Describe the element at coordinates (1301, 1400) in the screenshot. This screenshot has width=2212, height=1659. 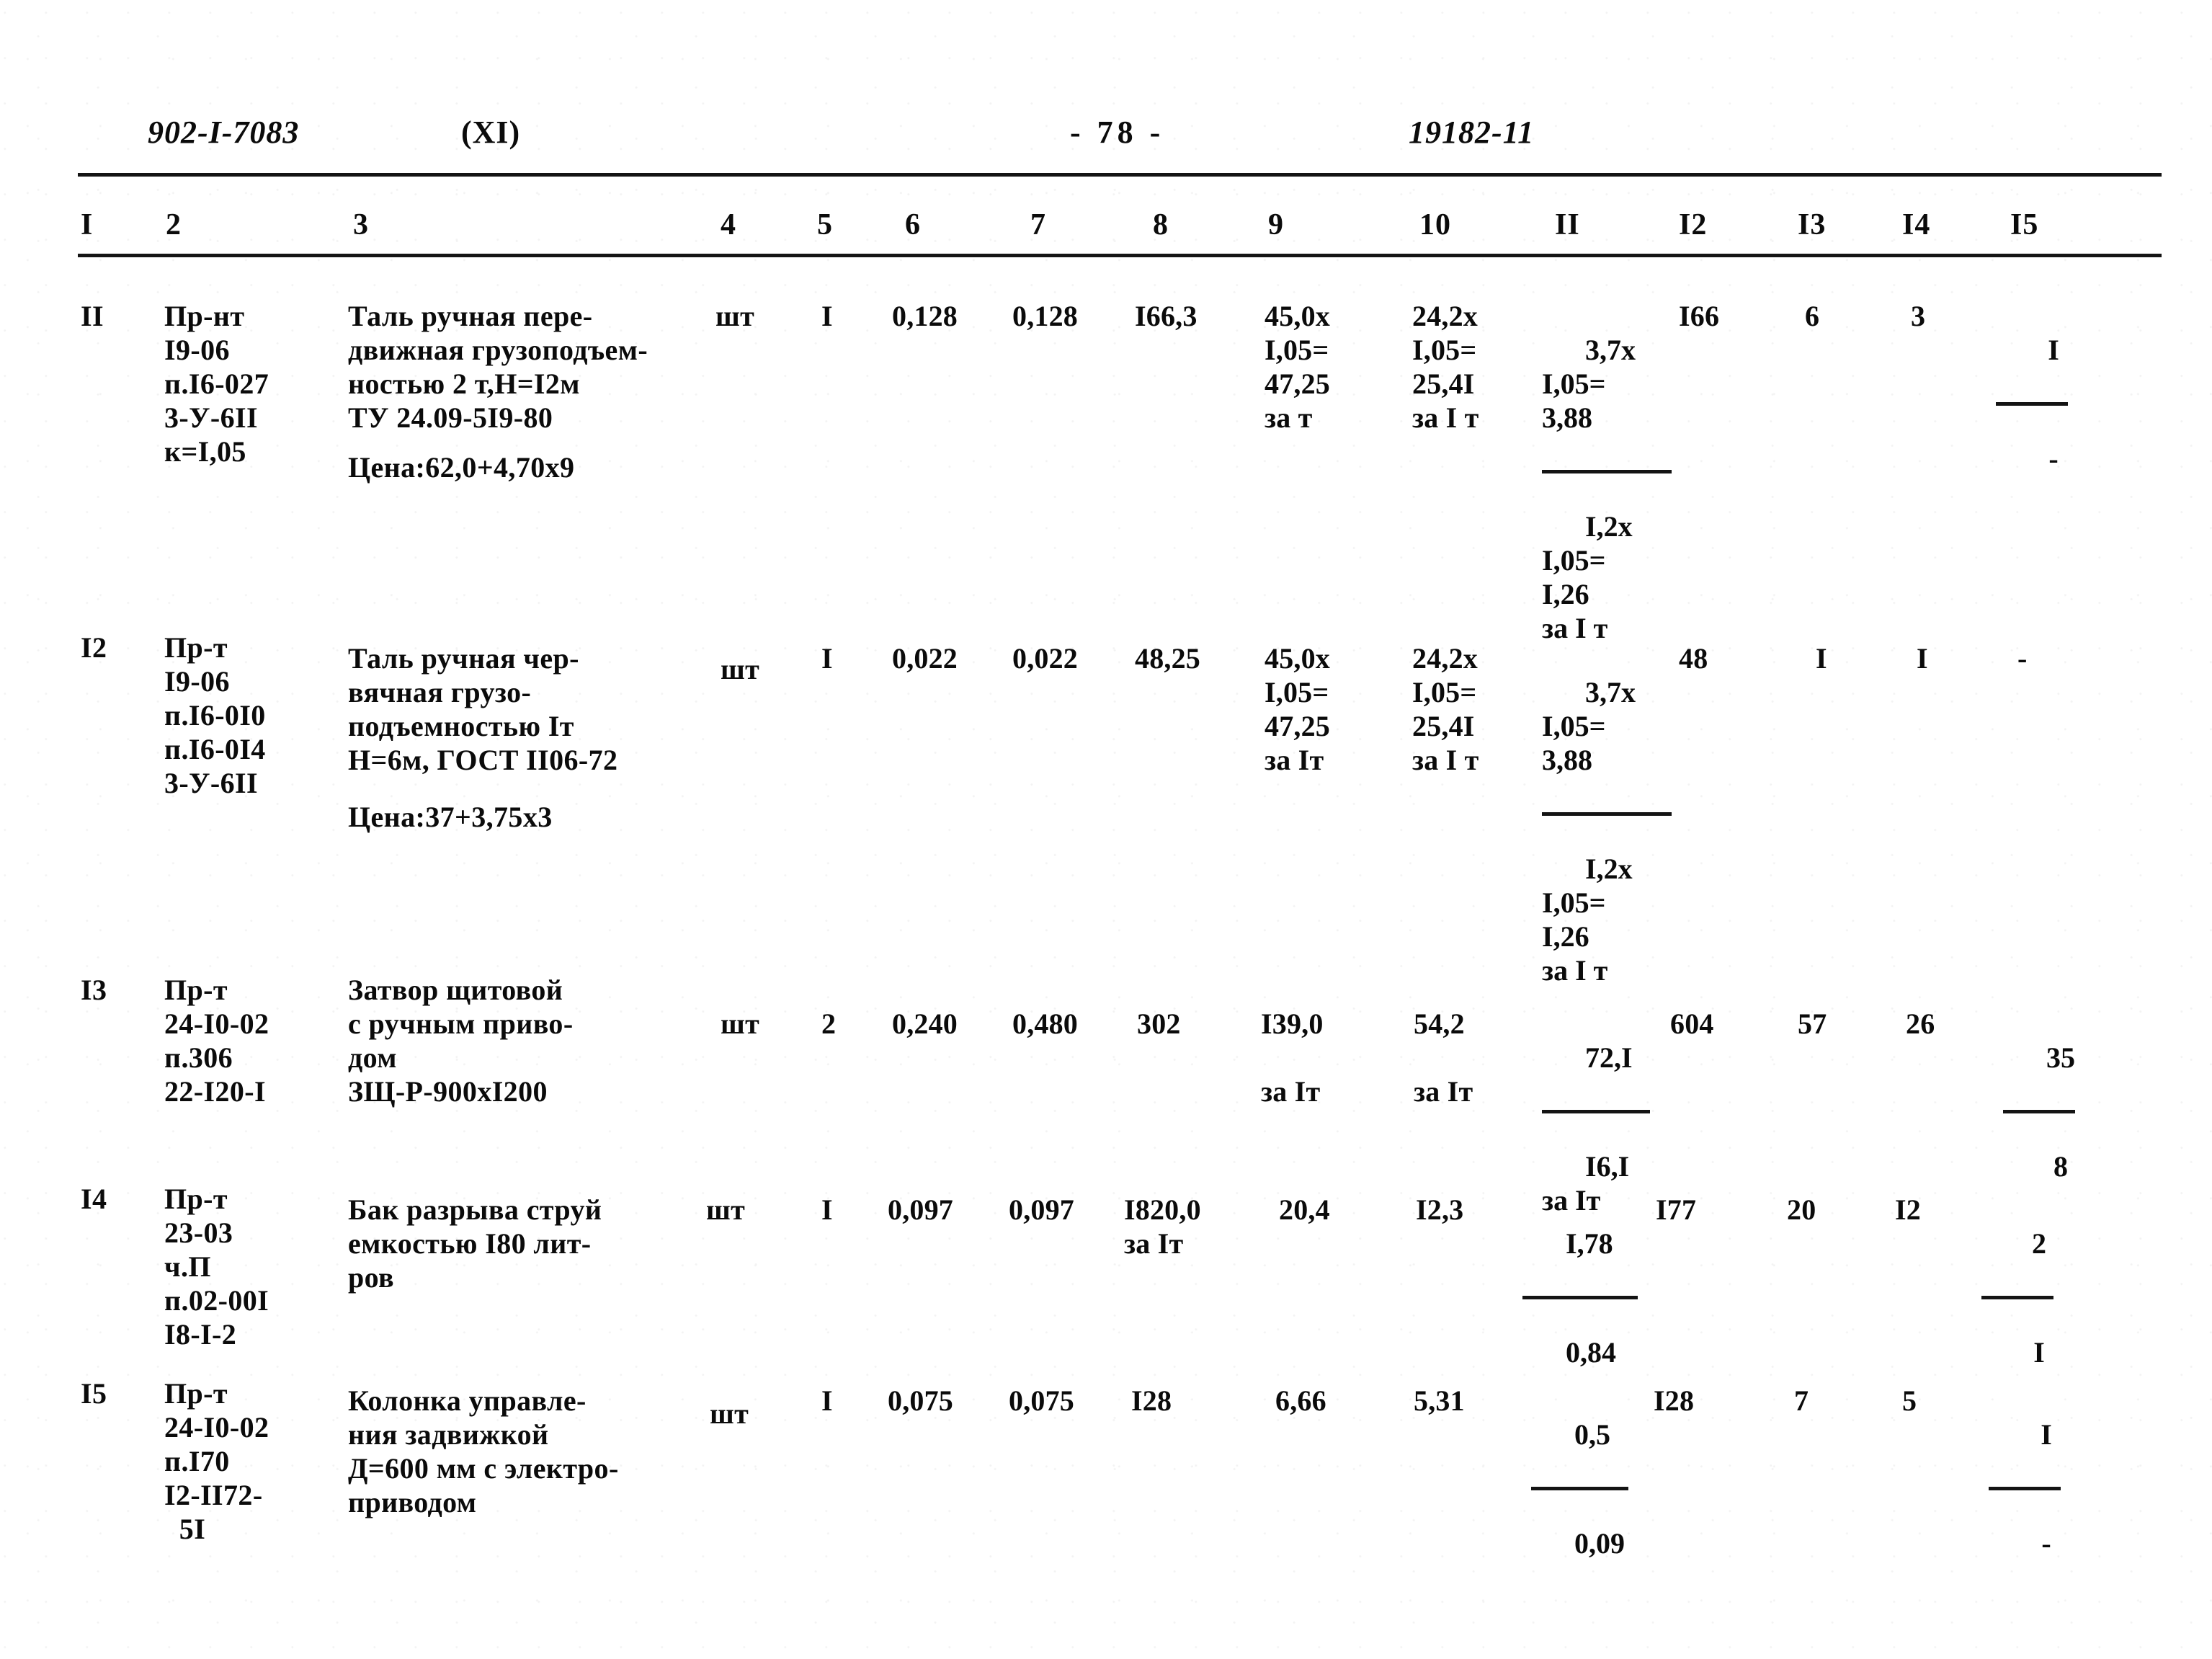
I see `row-5-col-9: 6,66` at that location.